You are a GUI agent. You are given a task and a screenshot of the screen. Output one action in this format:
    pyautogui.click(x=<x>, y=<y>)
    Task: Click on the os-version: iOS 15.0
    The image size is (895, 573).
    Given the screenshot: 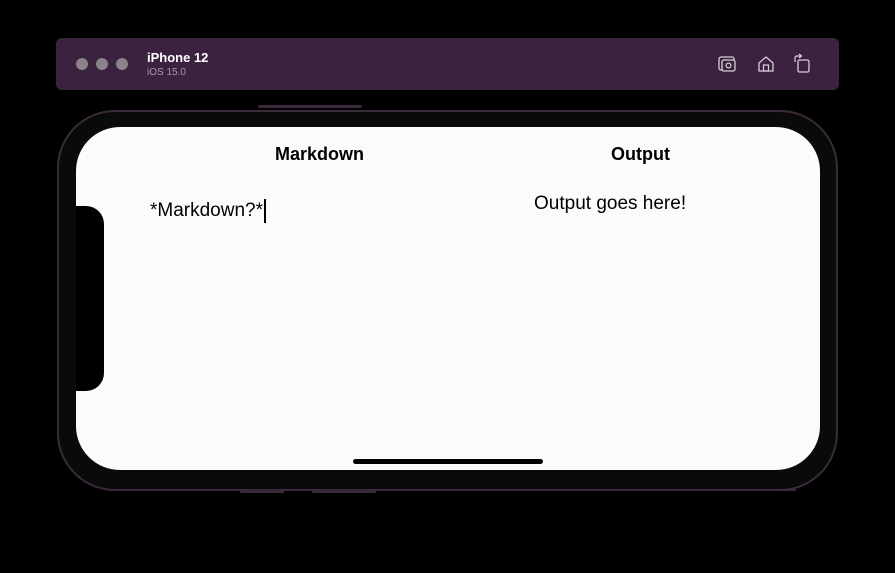 What is the action you would take?
    pyautogui.click(x=166, y=72)
    